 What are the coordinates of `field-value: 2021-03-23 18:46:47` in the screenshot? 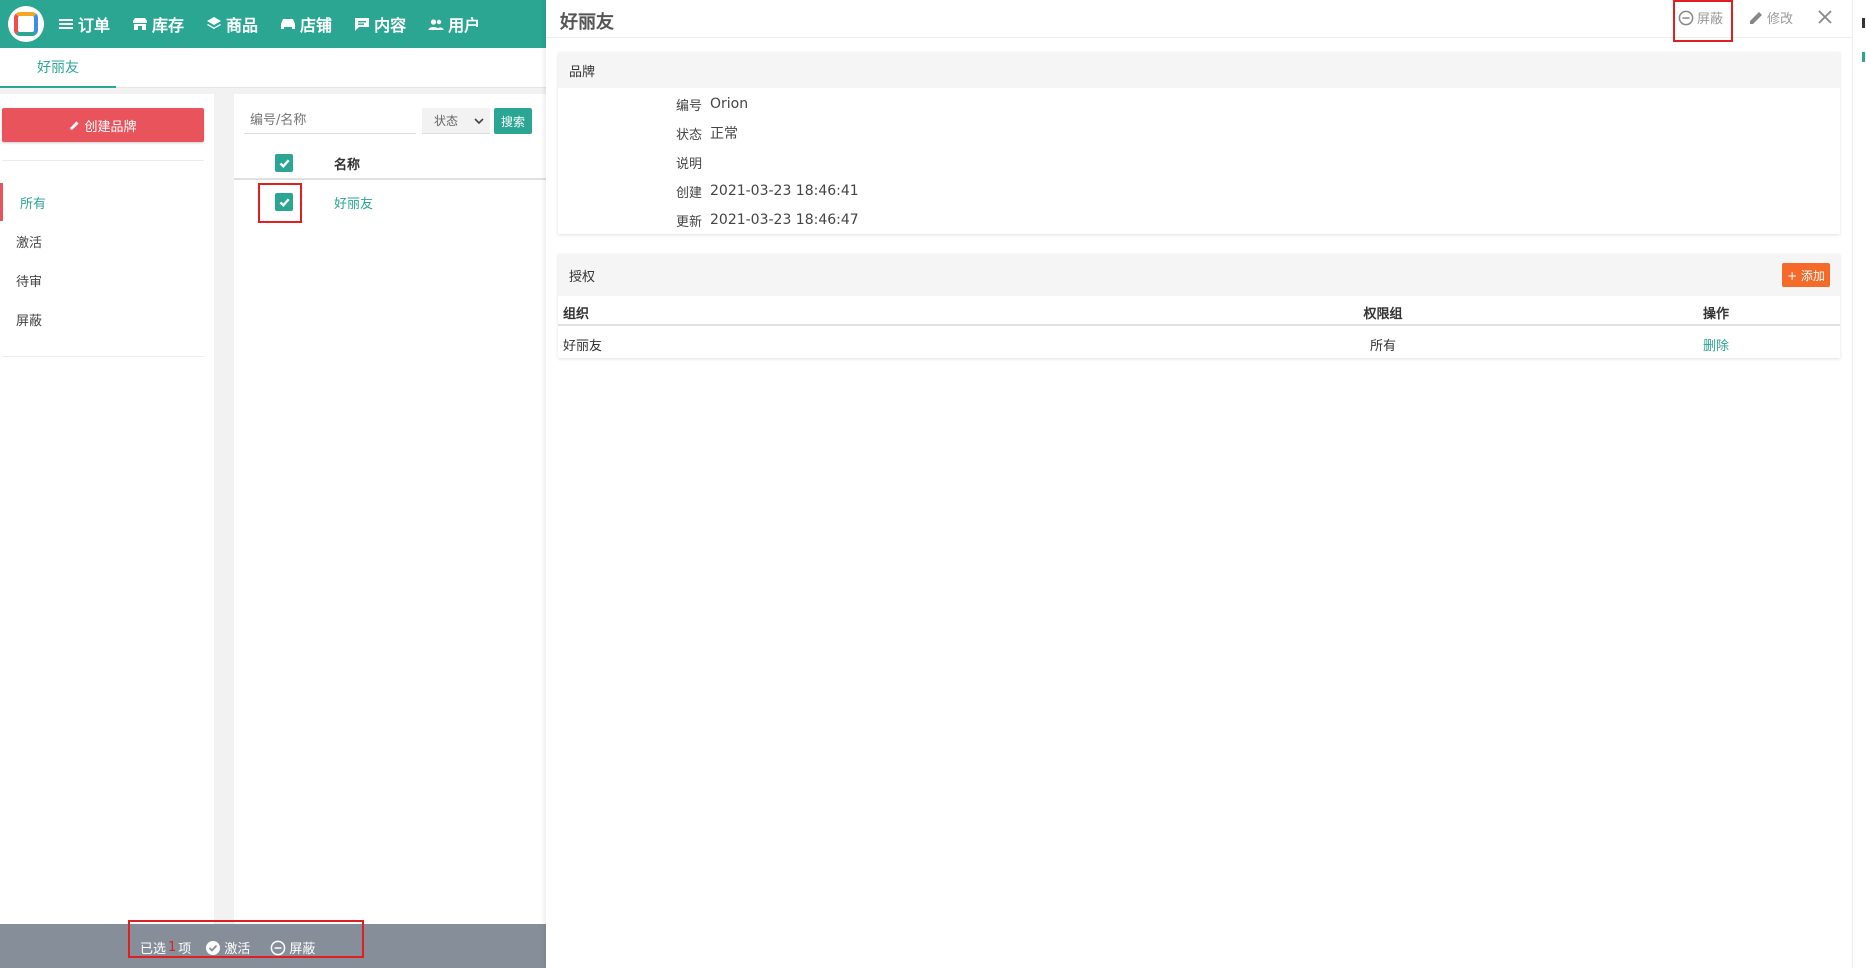 It's located at (784, 220).